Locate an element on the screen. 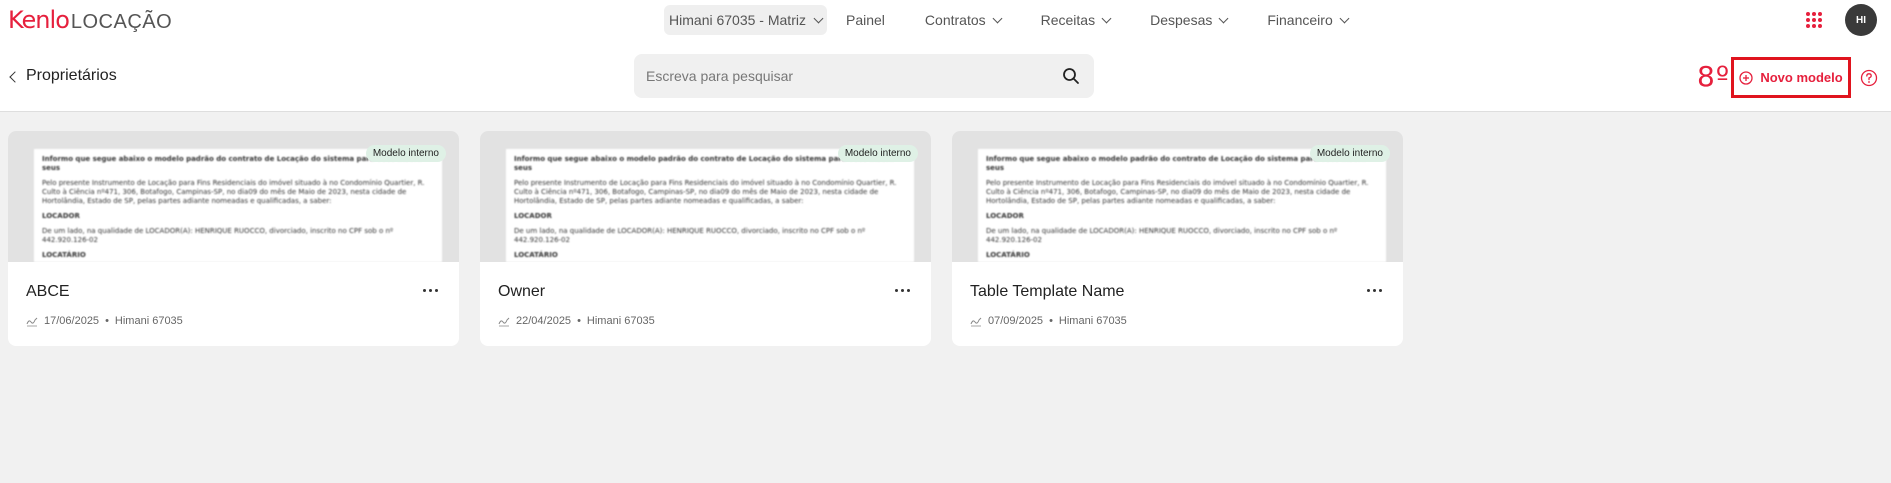  search-bar is located at coordinates (864, 76).